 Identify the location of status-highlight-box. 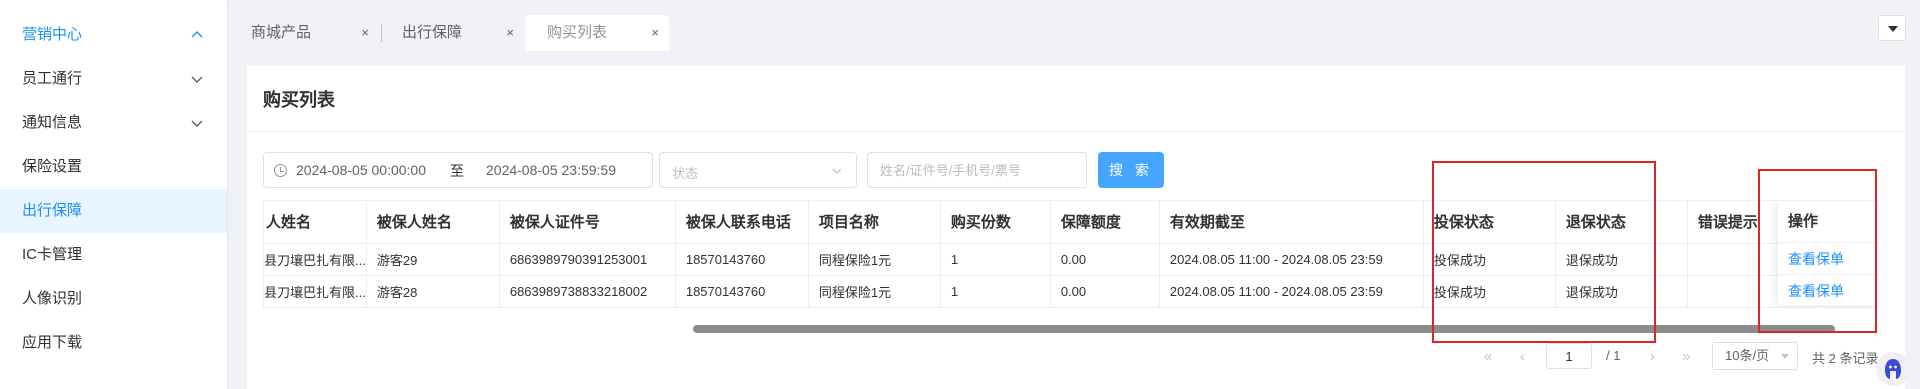
(1544, 252).